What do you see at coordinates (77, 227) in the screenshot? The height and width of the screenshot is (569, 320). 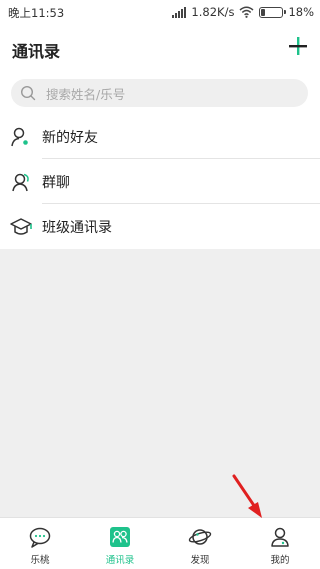 I see `list-item-label: 班级通讯录` at bounding box center [77, 227].